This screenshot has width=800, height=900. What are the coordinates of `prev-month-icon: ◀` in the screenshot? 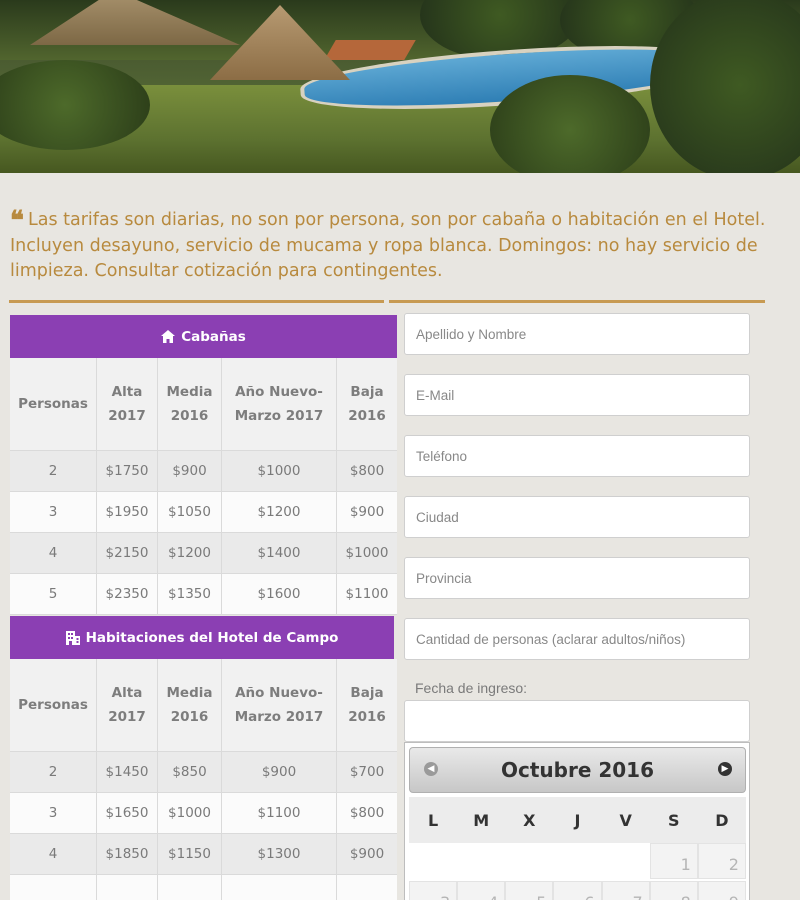 It's located at (431, 769).